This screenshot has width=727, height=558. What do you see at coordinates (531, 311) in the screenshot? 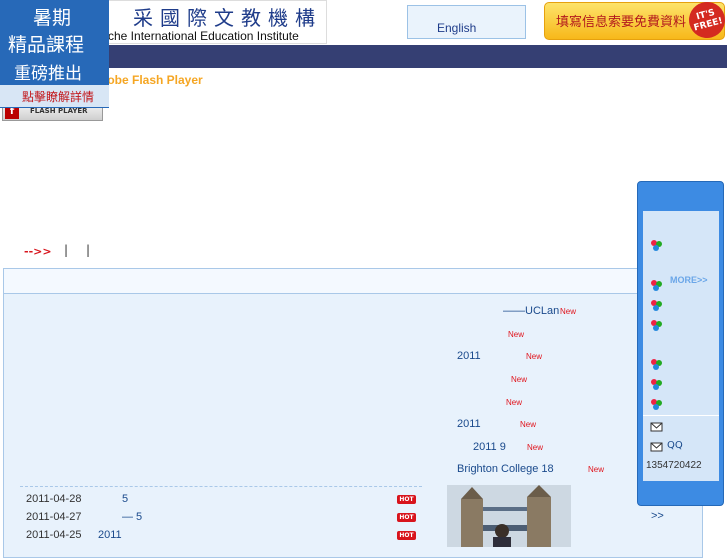
I see `news-item: ——UCLan` at bounding box center [531, 311].